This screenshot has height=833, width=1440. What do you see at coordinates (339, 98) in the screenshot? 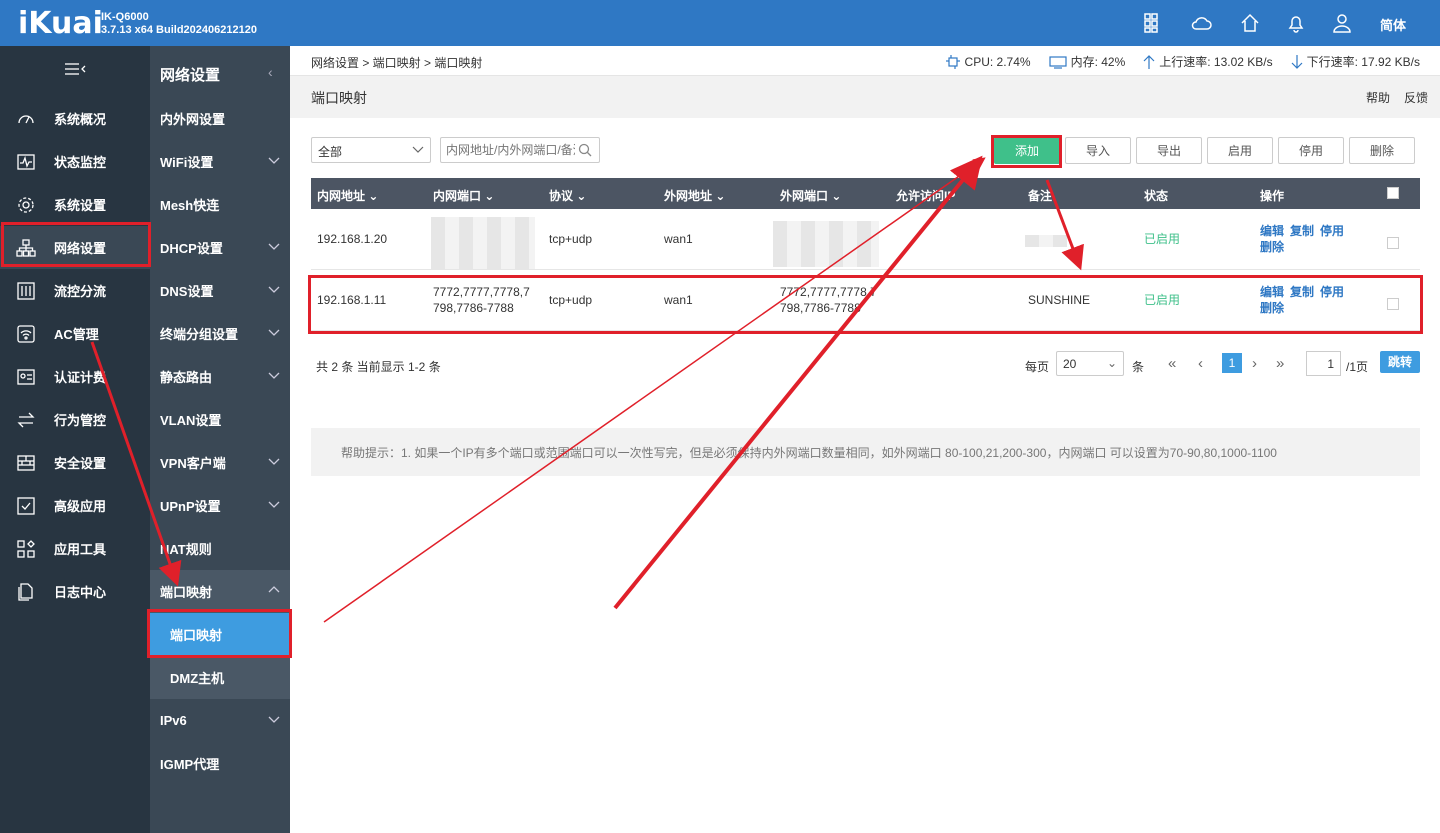
I see `page-title: 端口映射` at bounding box center [339, 98].